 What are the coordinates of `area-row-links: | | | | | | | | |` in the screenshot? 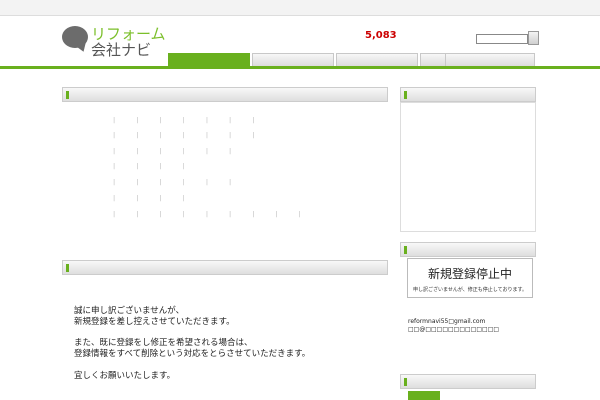 It's located at (214, 214).